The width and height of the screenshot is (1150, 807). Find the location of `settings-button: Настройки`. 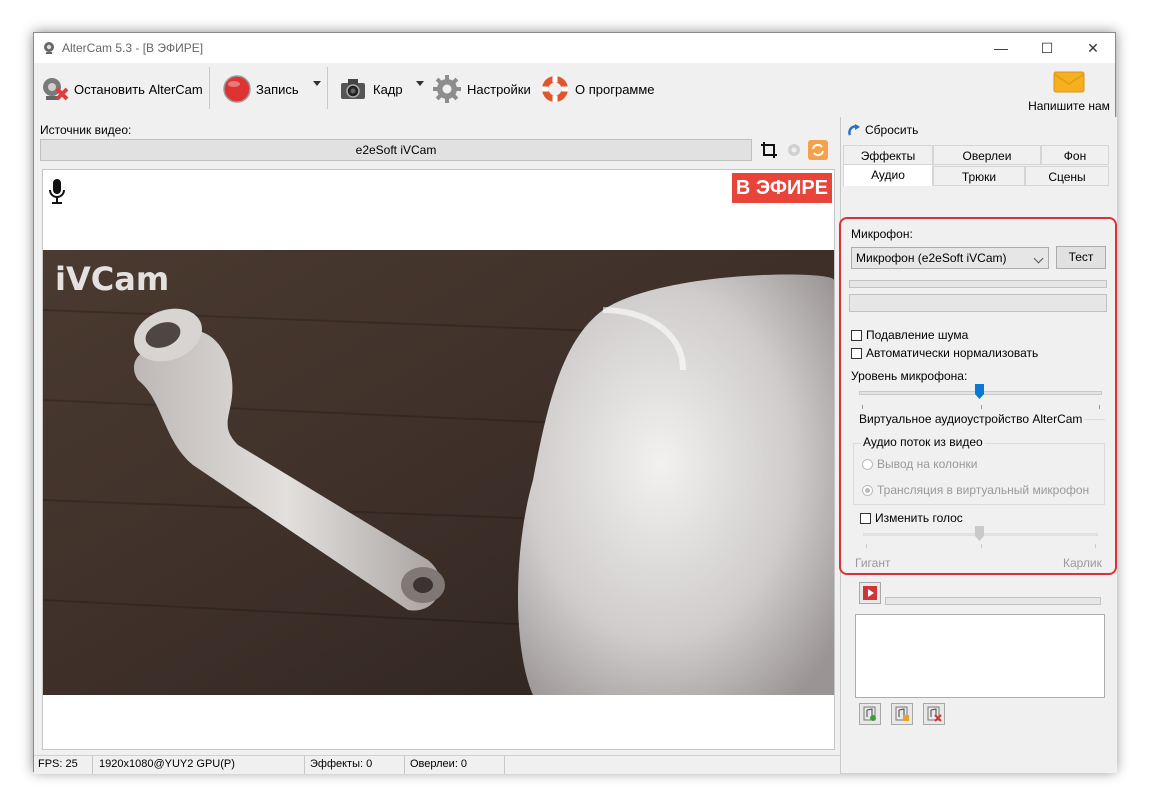

settings-button: Настройки is located at coordinates (481, 89).